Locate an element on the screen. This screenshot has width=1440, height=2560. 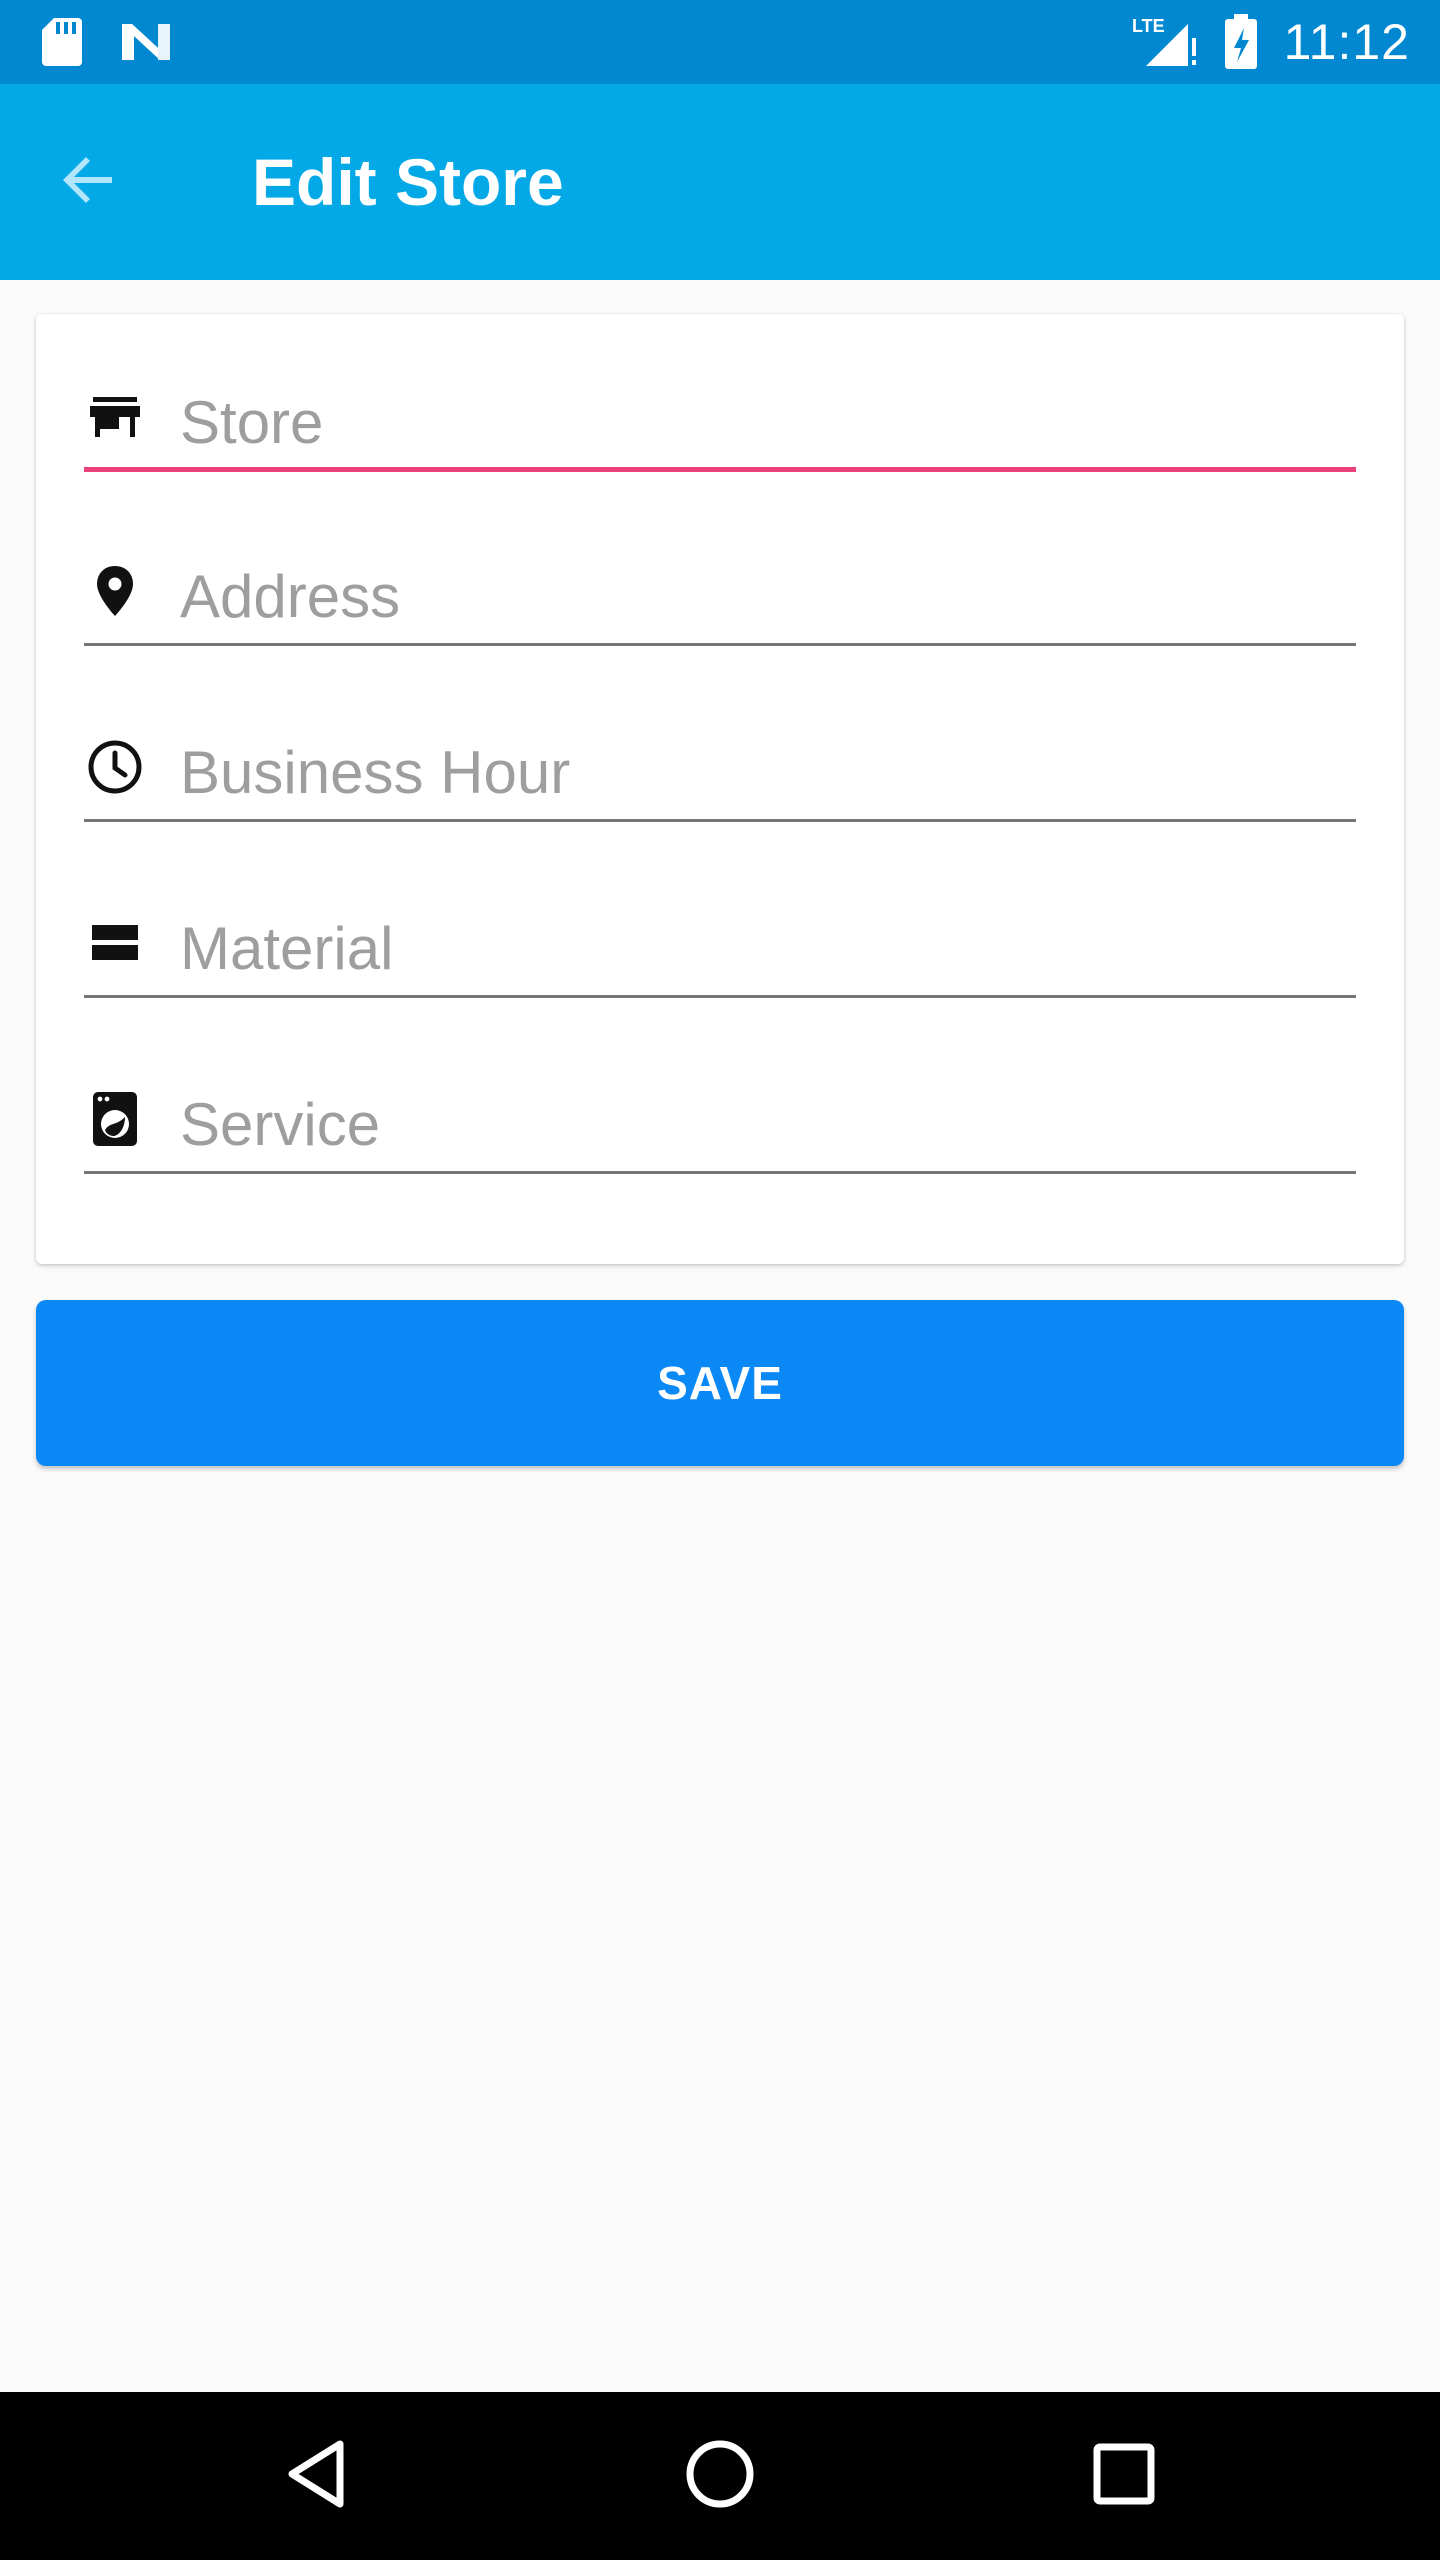
status-right-icons: LTE 11:12 is located at coordinates (1271, 42).